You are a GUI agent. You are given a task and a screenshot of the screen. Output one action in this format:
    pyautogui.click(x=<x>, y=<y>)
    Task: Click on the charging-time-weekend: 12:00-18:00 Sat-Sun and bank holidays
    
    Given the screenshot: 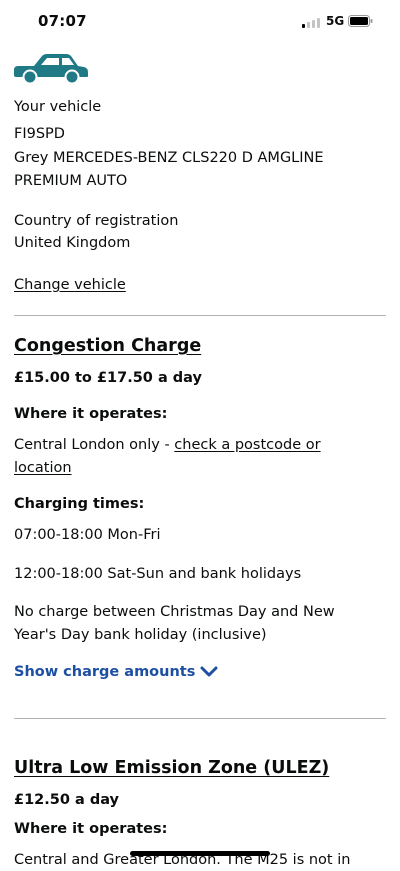 What is the action you would take?
    pyautogui.click(x=158, y=574)
    